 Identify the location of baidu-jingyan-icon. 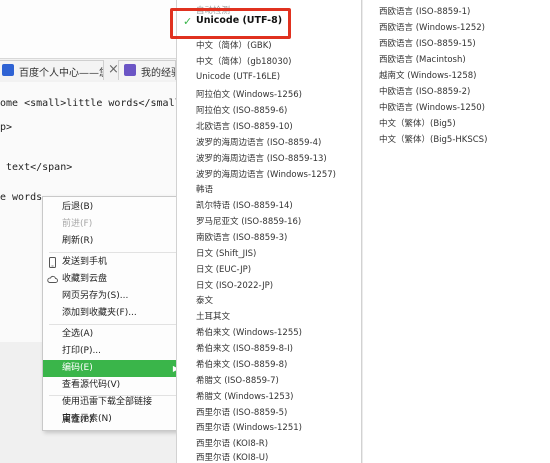
(130, 70).